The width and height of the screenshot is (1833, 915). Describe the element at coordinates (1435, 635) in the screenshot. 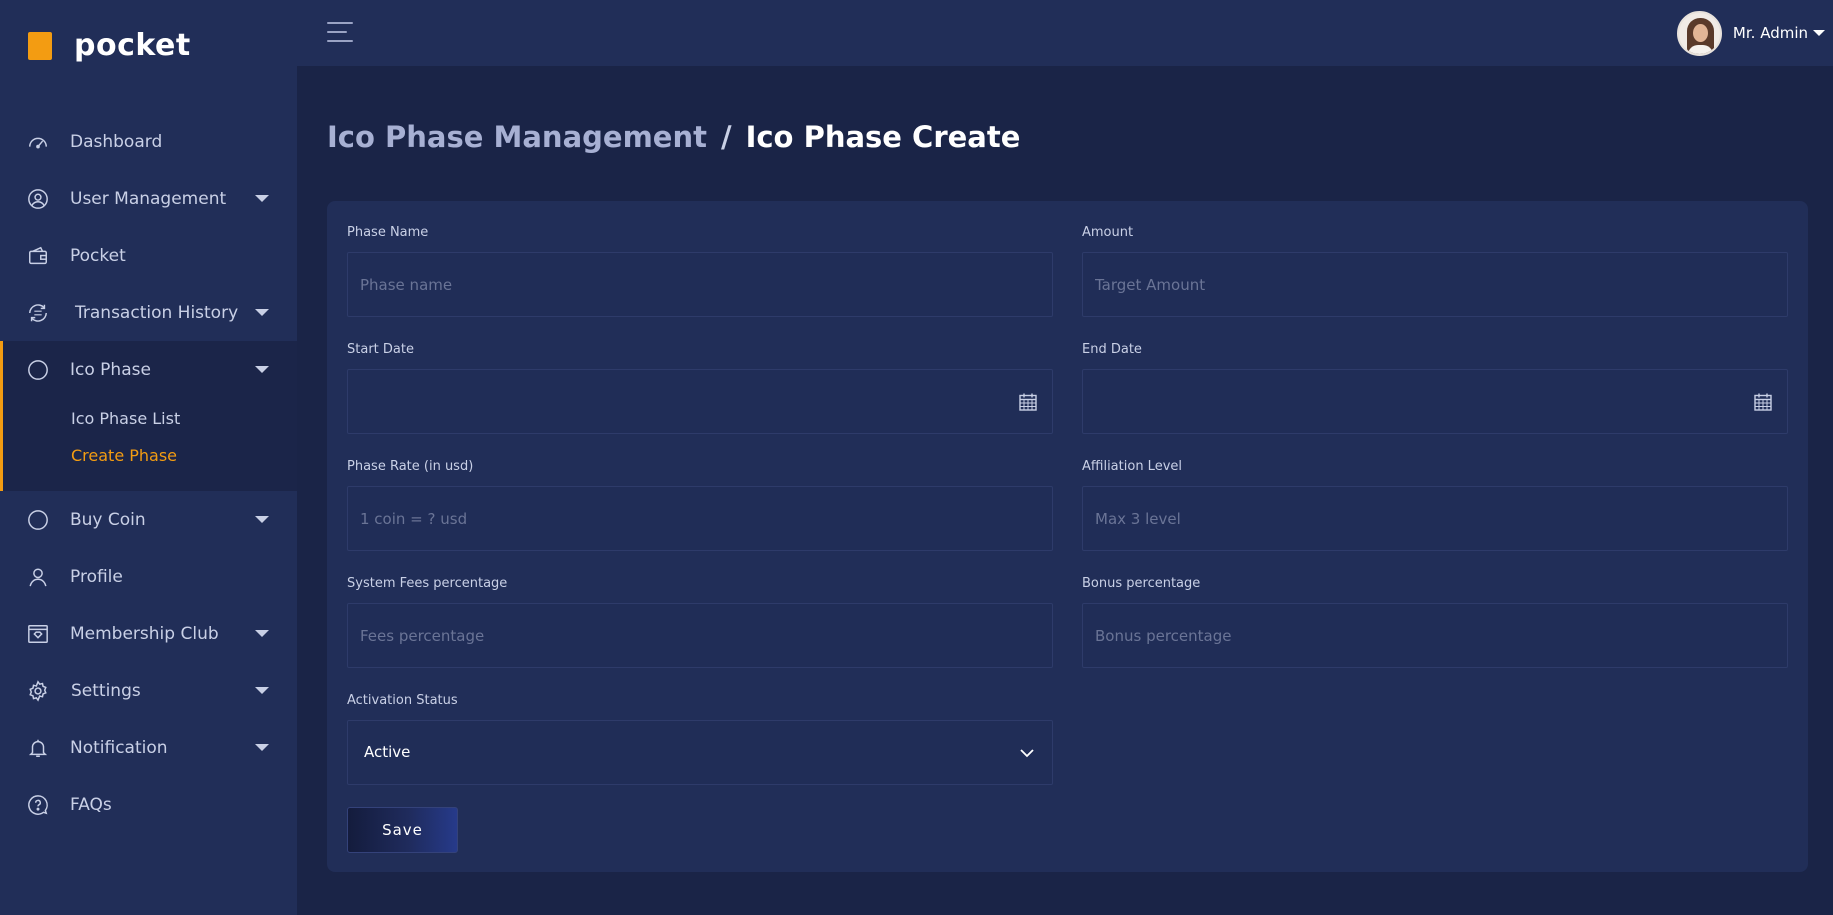

I see `bonus-input` at that location.